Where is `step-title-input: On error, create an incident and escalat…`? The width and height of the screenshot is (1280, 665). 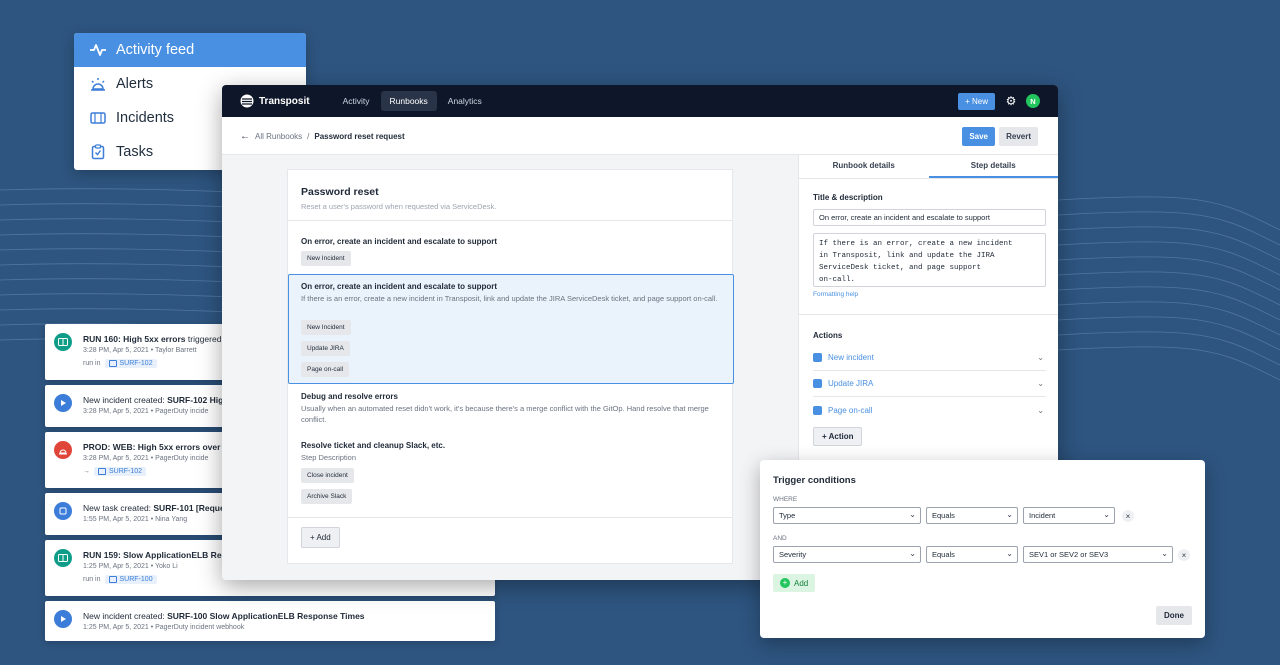 step-title-input: On error, create an incident and escalat… is located at coordinates (929, 217).